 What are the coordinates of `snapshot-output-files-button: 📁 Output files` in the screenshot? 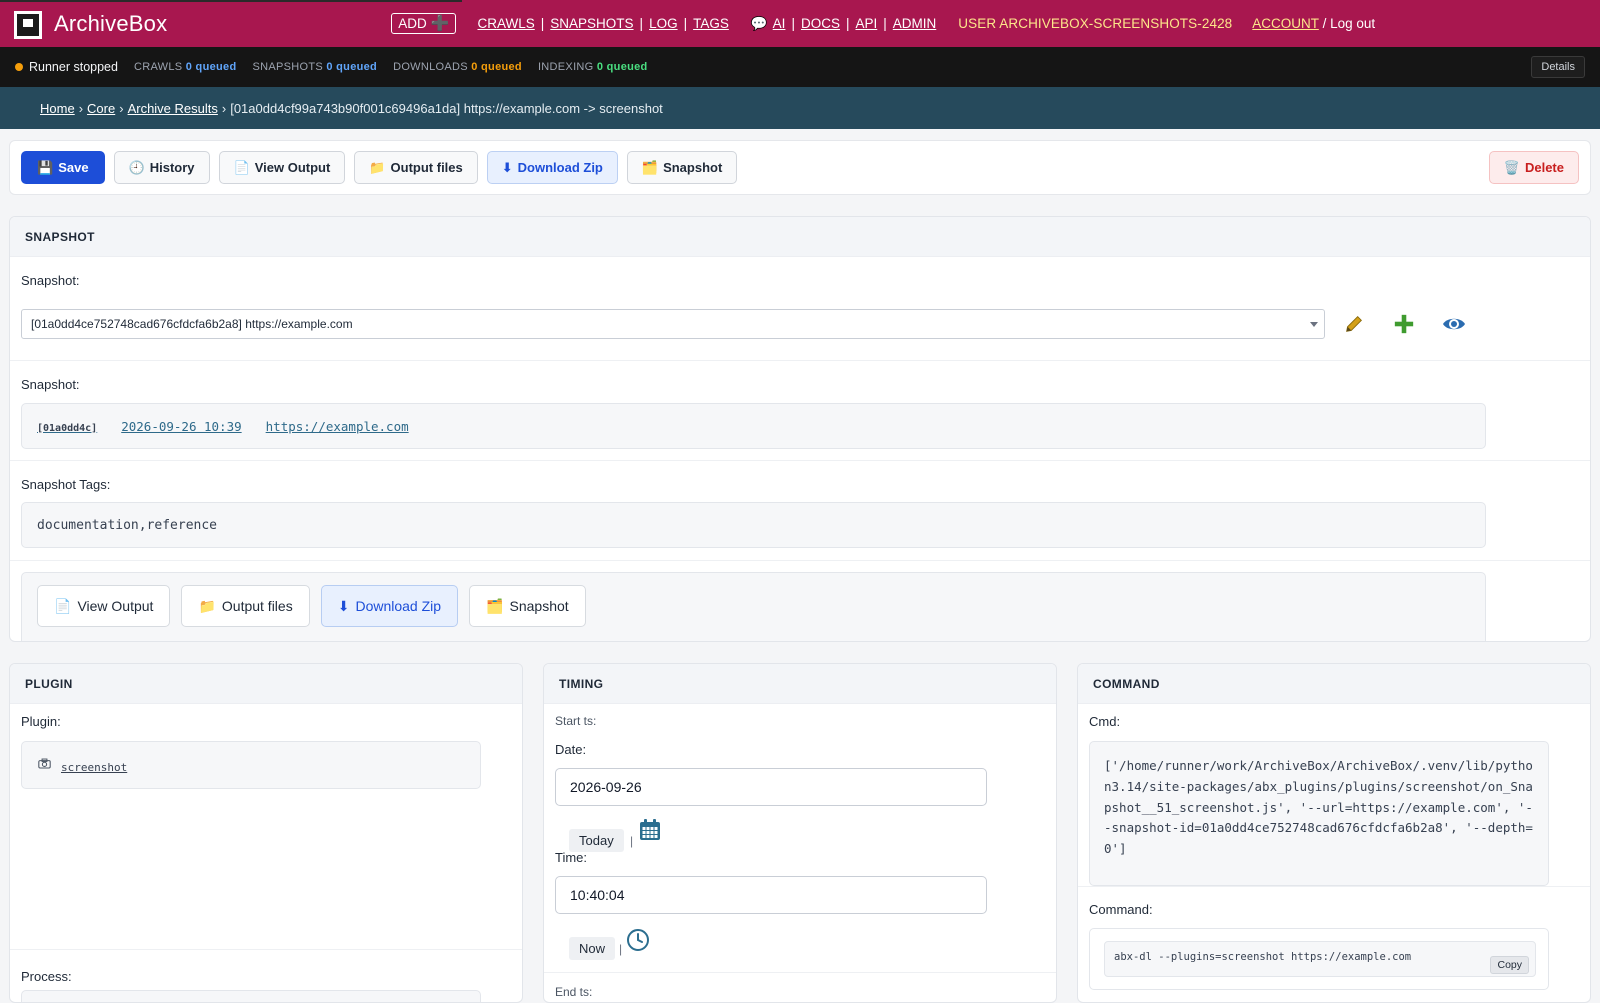 It's located at (245, 606).